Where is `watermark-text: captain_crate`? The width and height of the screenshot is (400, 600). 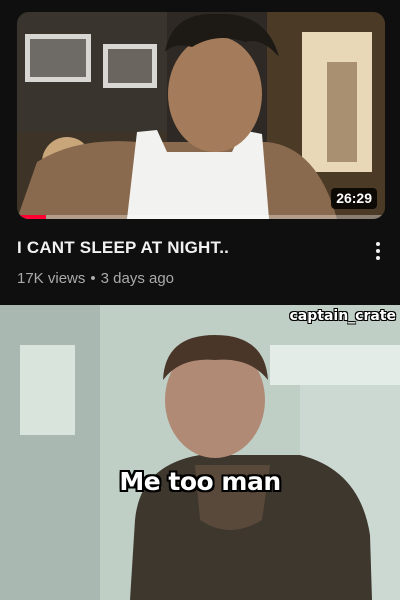
watermark-text: captain_crate is located at coordinates (342, 316).